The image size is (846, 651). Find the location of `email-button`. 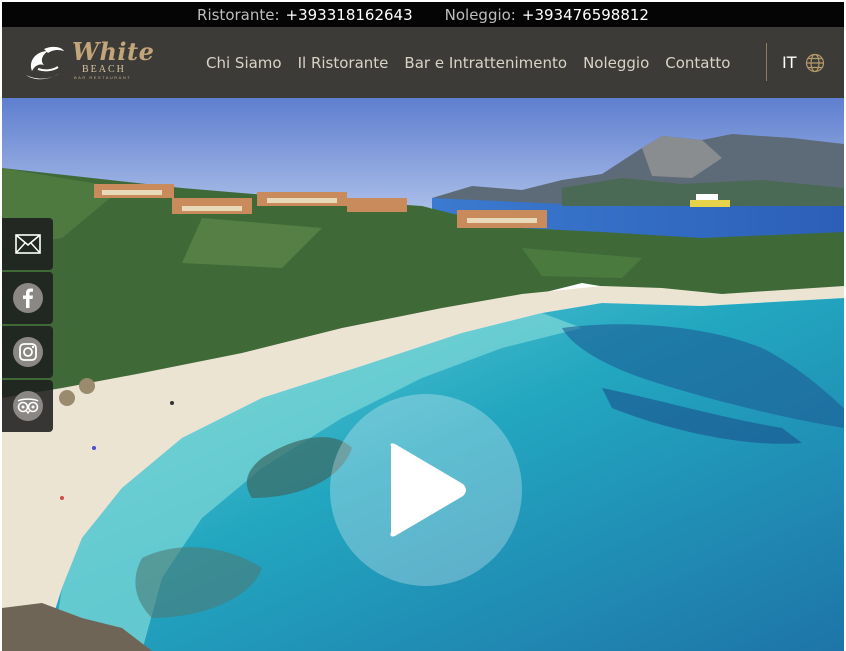

email-button is located at coordinates (27, 244).